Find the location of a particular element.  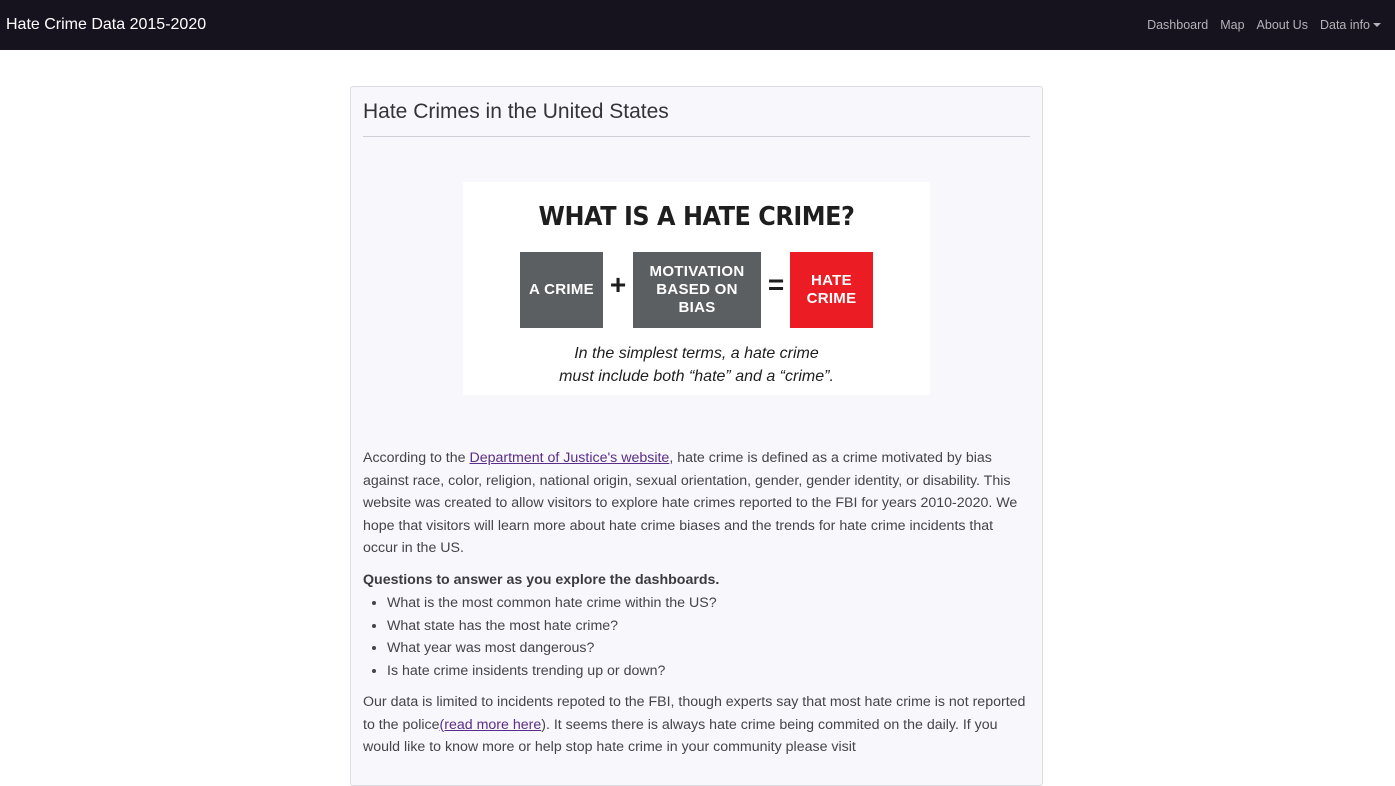

nav-about-us-link: About Us is located at coordinates (1282, 25).